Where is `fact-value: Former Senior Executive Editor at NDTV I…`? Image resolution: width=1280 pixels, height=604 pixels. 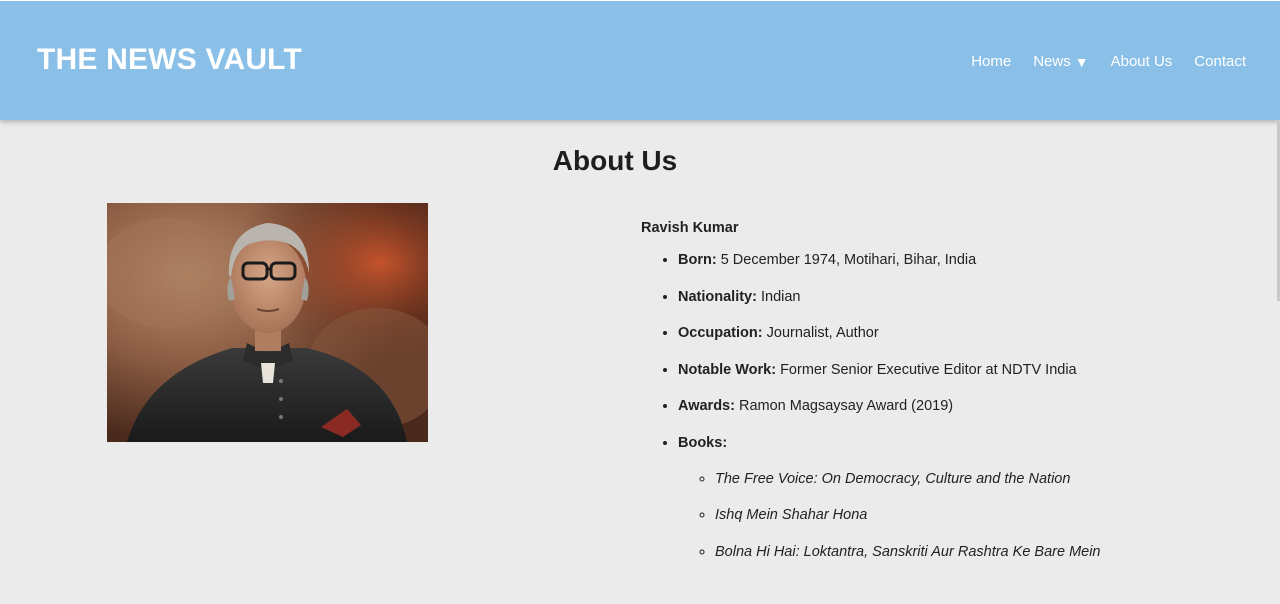
fact-value: Former Senior Executive Editor at NDTV I… is located at coordinates (928, 369).